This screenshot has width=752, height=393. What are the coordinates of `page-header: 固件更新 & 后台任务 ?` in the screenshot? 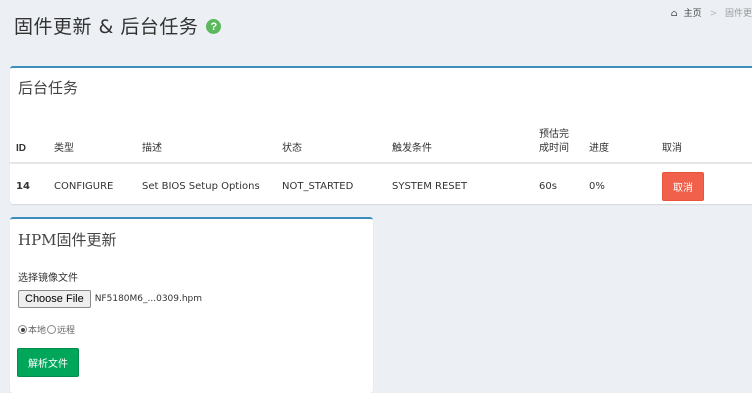 It's located at (118, 25).